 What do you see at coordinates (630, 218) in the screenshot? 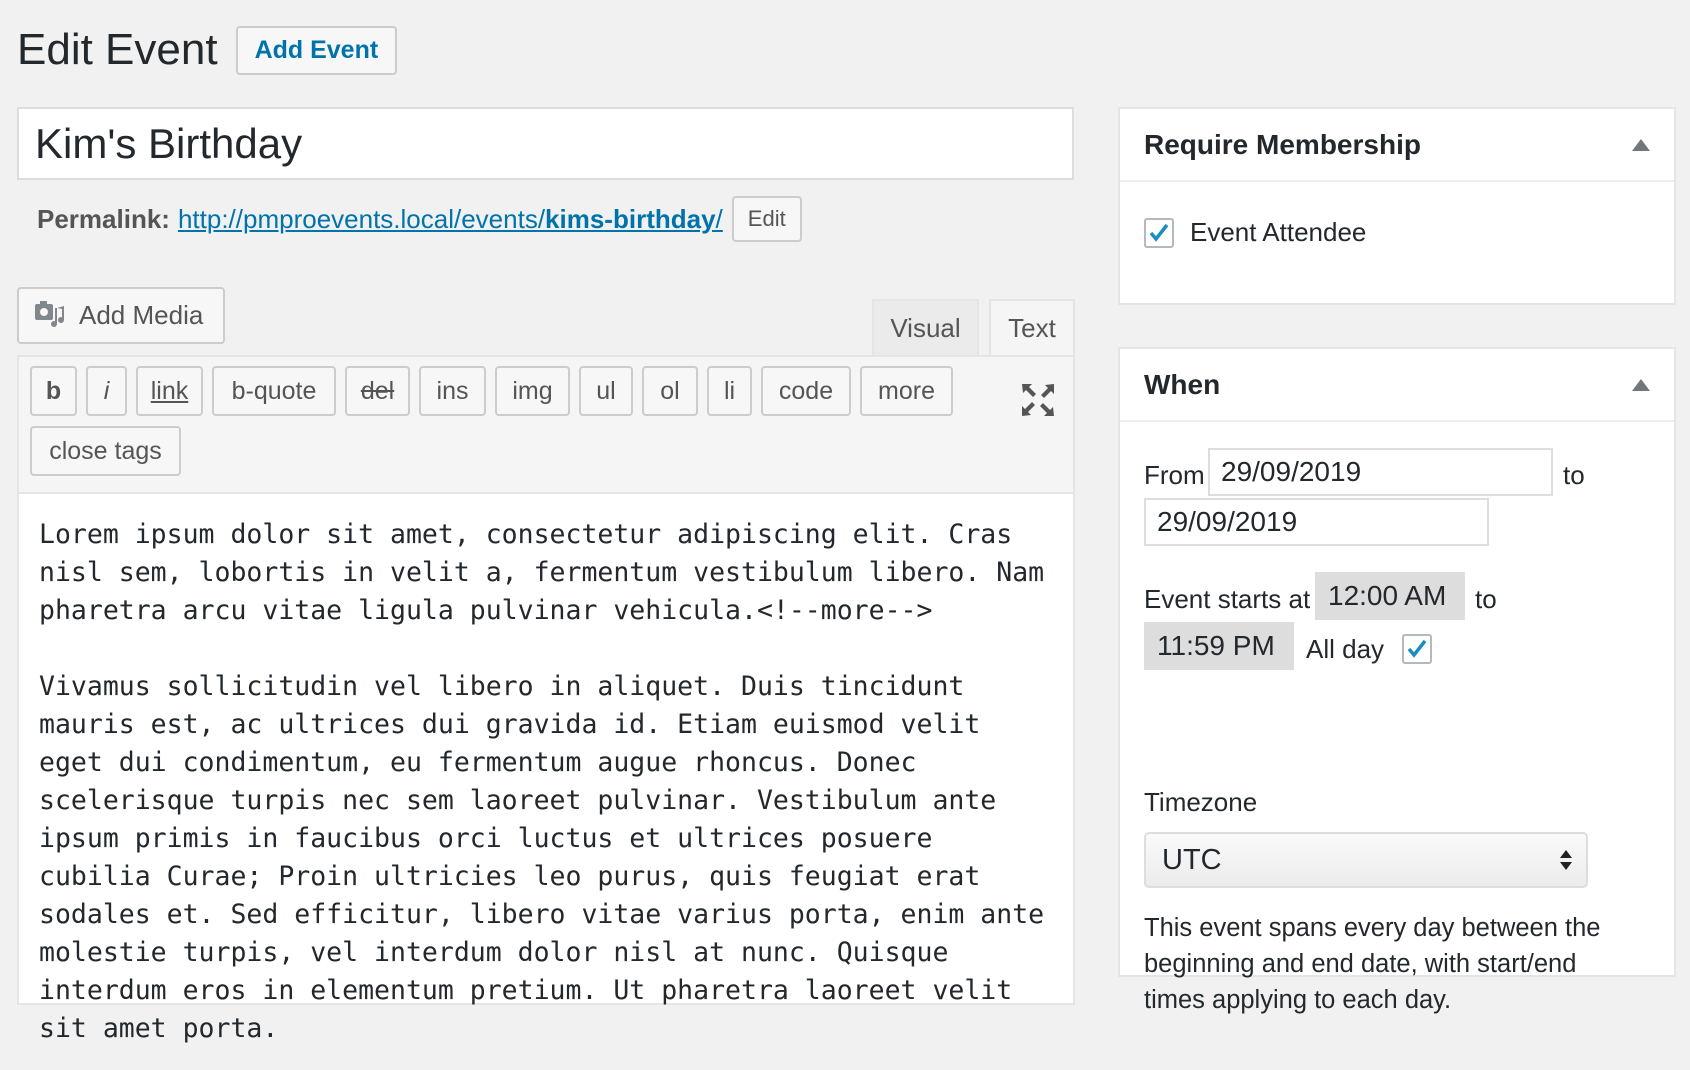
I see `permalink-slug: kims-birthday` at bounding box center [630, 218].